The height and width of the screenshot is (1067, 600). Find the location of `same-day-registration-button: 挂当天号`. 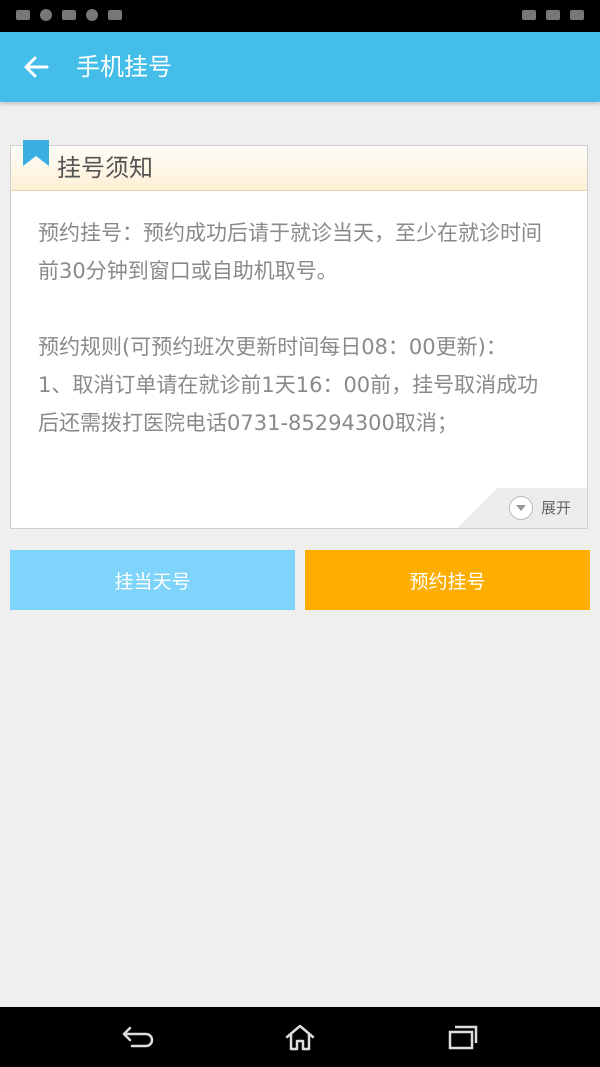

same-day-registration-button: 挂当天号 is located at coordinates (152, 580).